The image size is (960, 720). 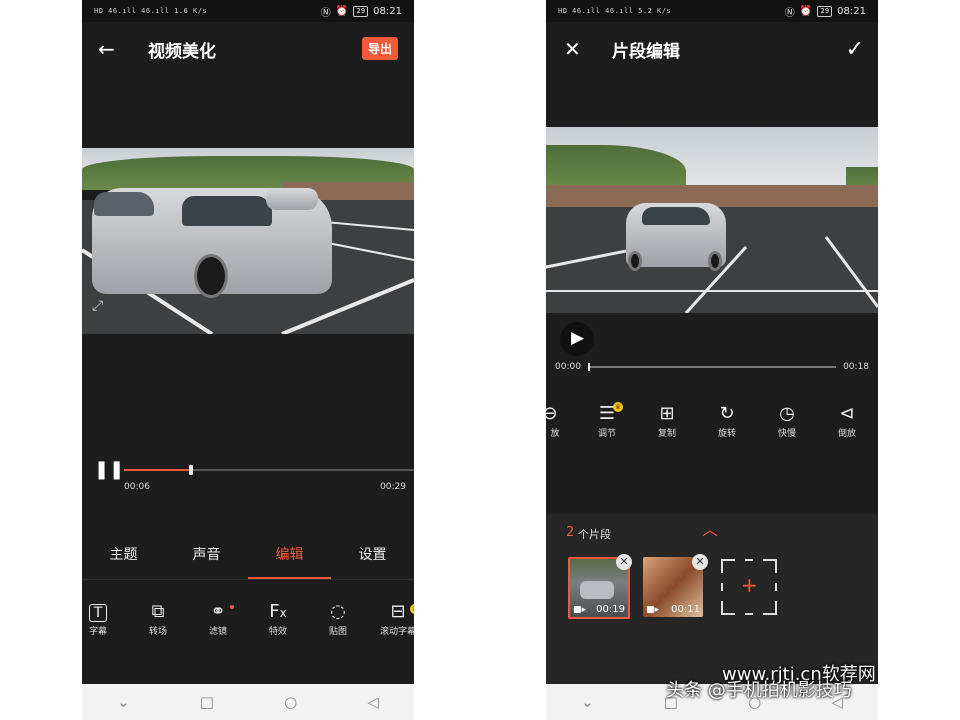 I want to click on tool-transition: ⧉ 转场, so click(x=158, y=618).